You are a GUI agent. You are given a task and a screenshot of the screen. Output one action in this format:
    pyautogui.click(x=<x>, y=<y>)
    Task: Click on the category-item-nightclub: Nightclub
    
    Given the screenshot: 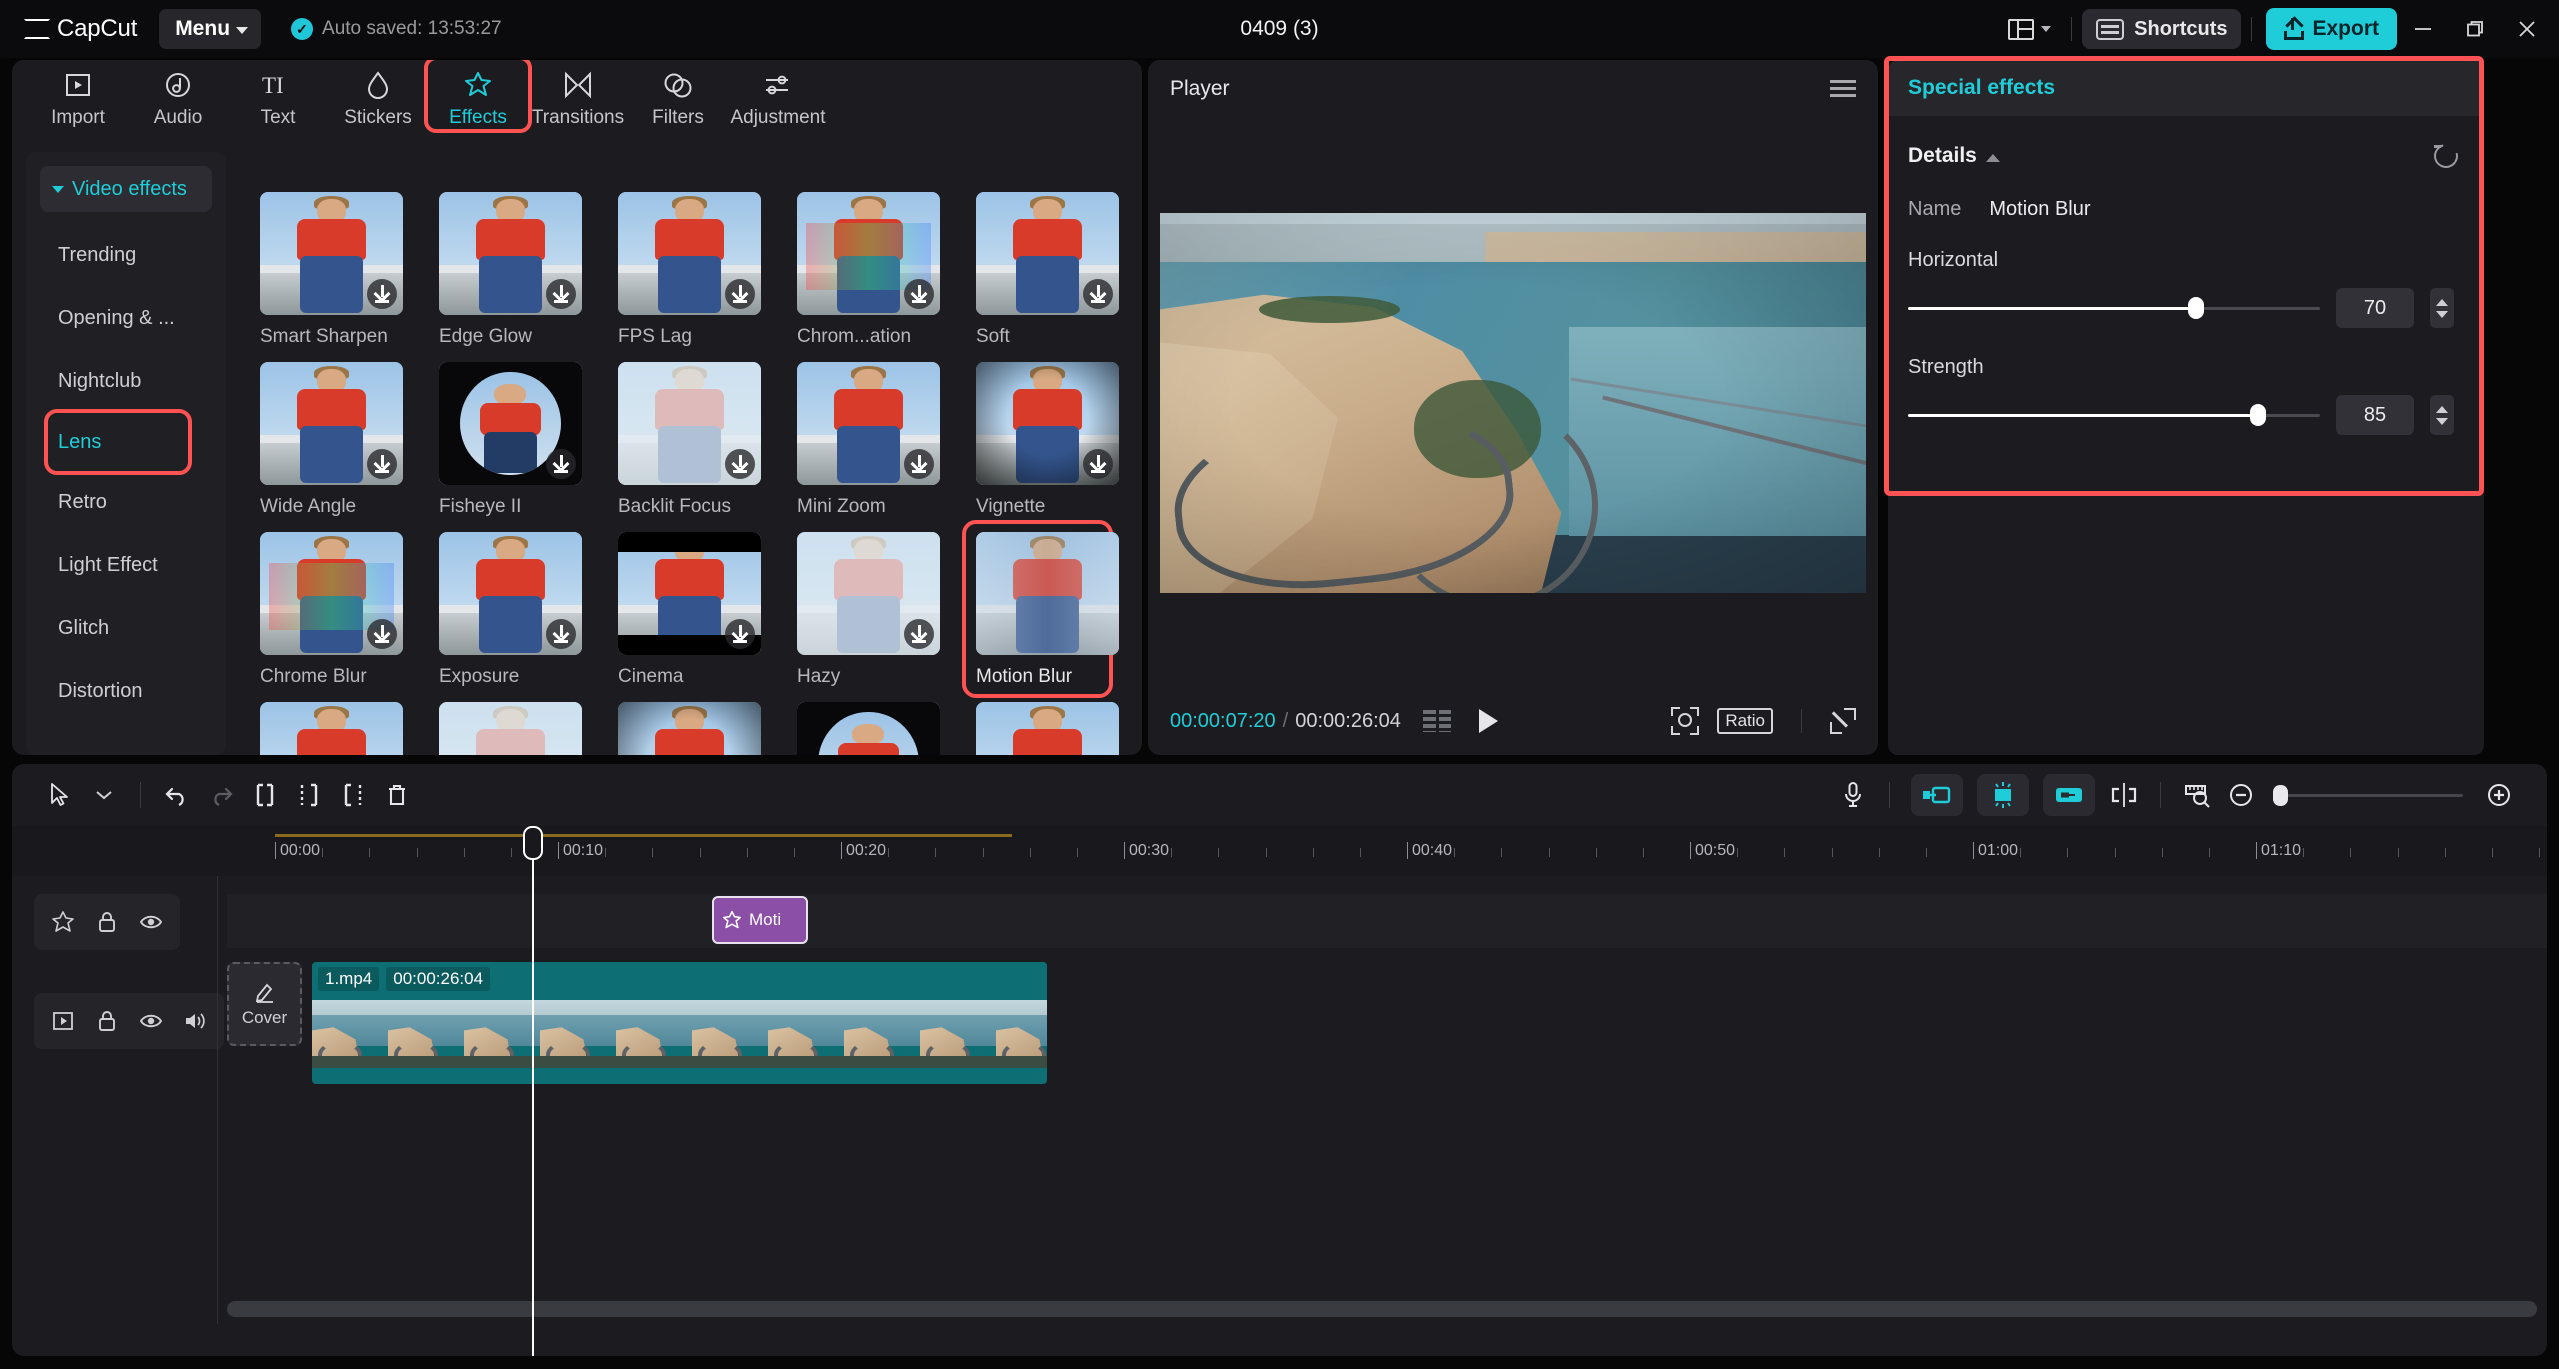 What is the action you would take?
    pyautogui.click(x=126, y=381)
    